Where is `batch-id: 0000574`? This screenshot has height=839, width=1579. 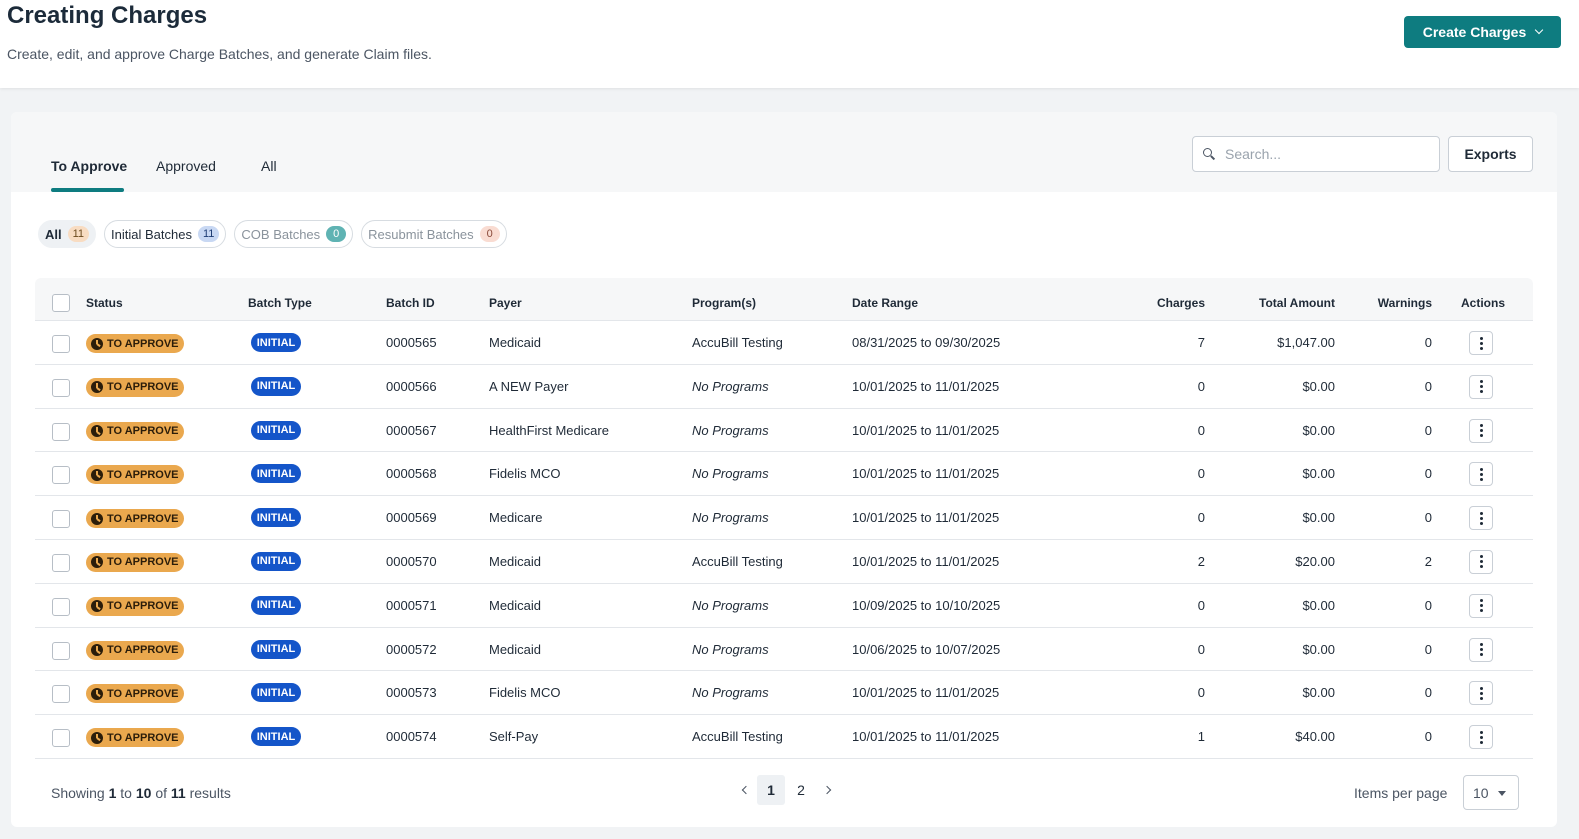
batch-id: 0000574 is located at coordinates (411, 737).